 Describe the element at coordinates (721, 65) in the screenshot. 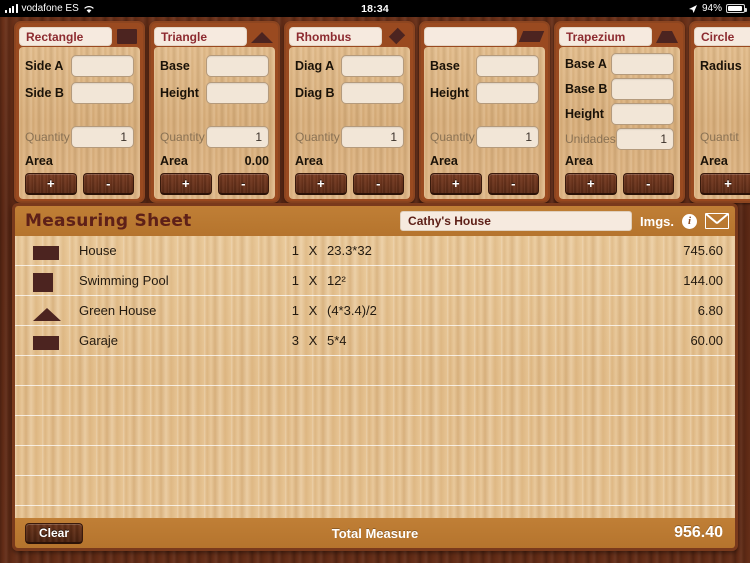

I see `field-label: Radius` at that location.